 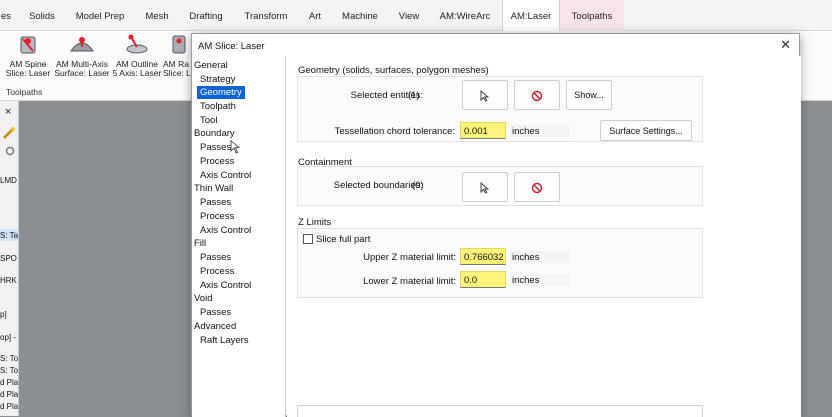 I want to click on nav-thin-wall-passes: Passes, so click(x=215, y=202).